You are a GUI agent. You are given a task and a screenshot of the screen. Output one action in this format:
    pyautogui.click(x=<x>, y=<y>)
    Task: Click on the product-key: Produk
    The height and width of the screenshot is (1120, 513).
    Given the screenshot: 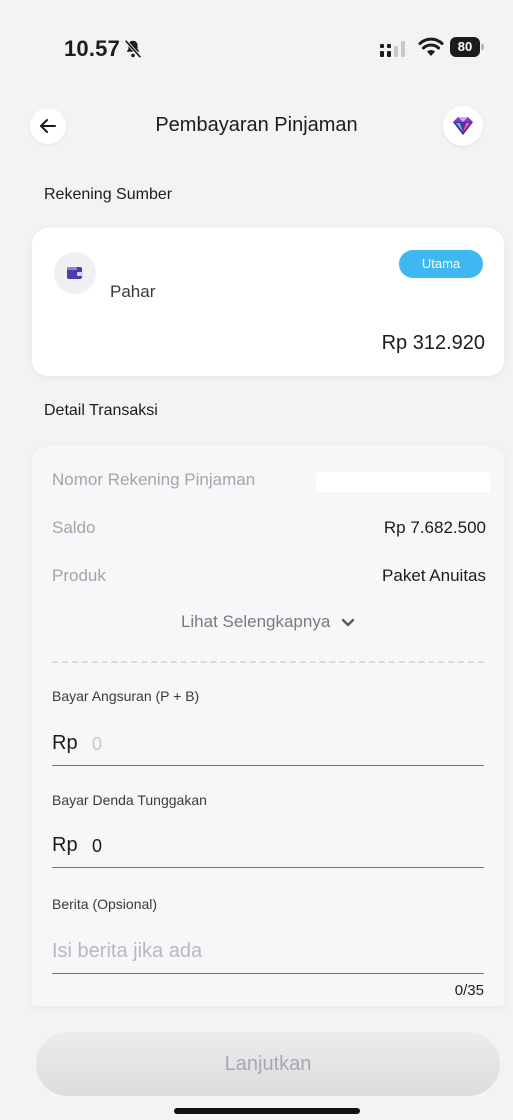 What is the action you would take?
    pyautogui.click(x=79, y=575)
    